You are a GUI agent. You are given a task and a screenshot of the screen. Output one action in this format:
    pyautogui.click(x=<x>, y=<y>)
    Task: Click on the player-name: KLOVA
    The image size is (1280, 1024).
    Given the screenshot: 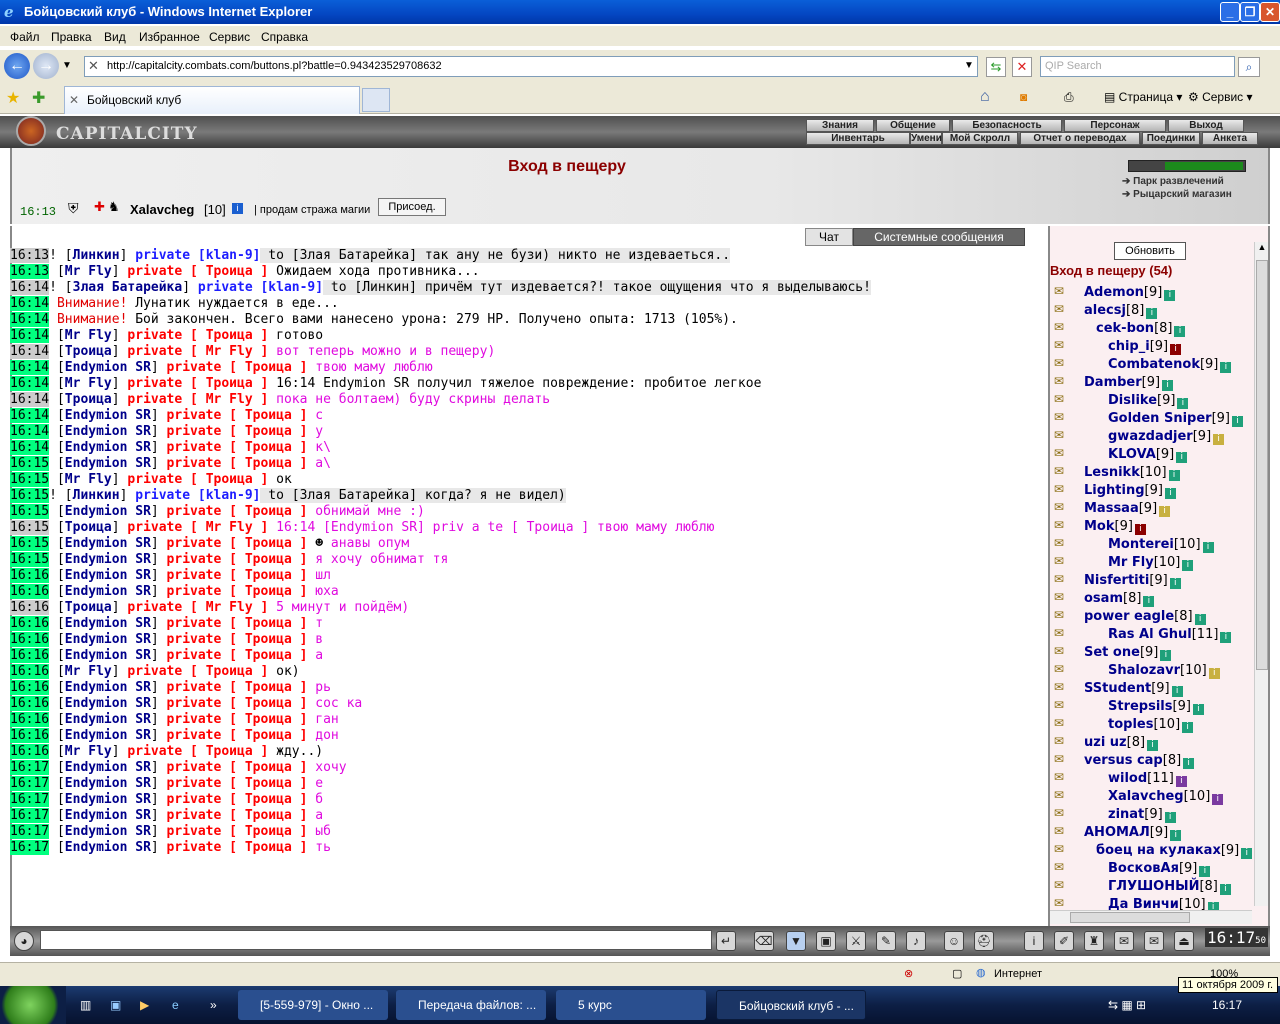 What is the action you would take?
    pyautogui.click(x=1132, y=454)
    